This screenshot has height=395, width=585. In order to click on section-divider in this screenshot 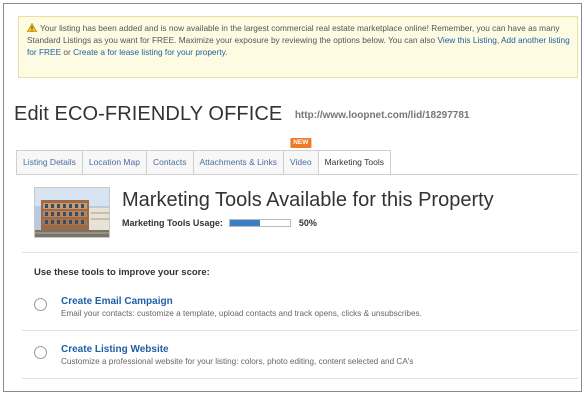, I will do `click(300, 252)`.